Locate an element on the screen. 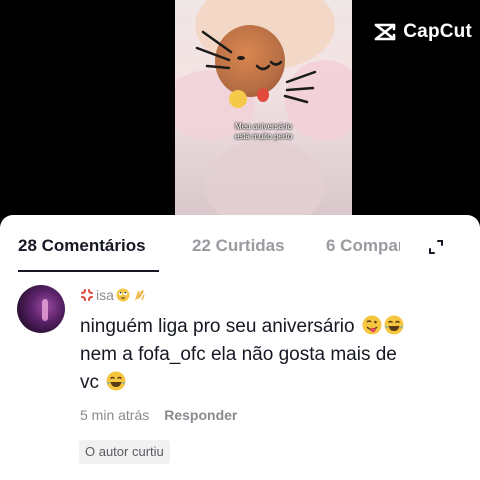  clapping-hands-icon is located at coordinates (139, 295).